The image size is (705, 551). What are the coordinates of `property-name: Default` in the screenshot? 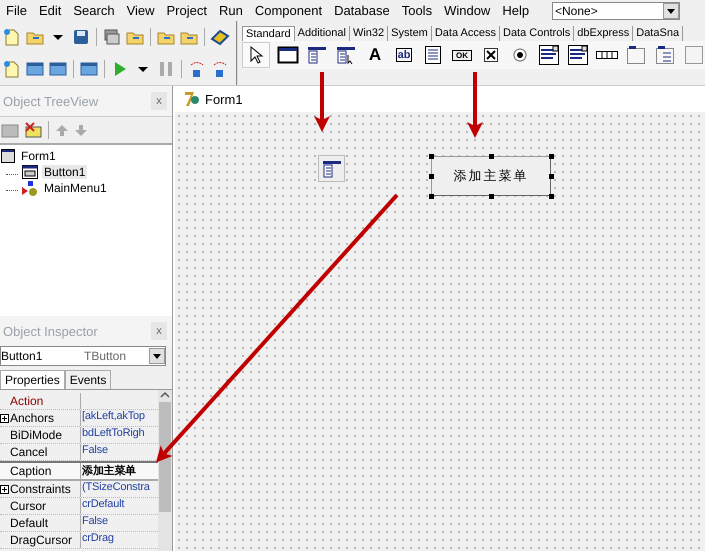 It's located at (29, 523).